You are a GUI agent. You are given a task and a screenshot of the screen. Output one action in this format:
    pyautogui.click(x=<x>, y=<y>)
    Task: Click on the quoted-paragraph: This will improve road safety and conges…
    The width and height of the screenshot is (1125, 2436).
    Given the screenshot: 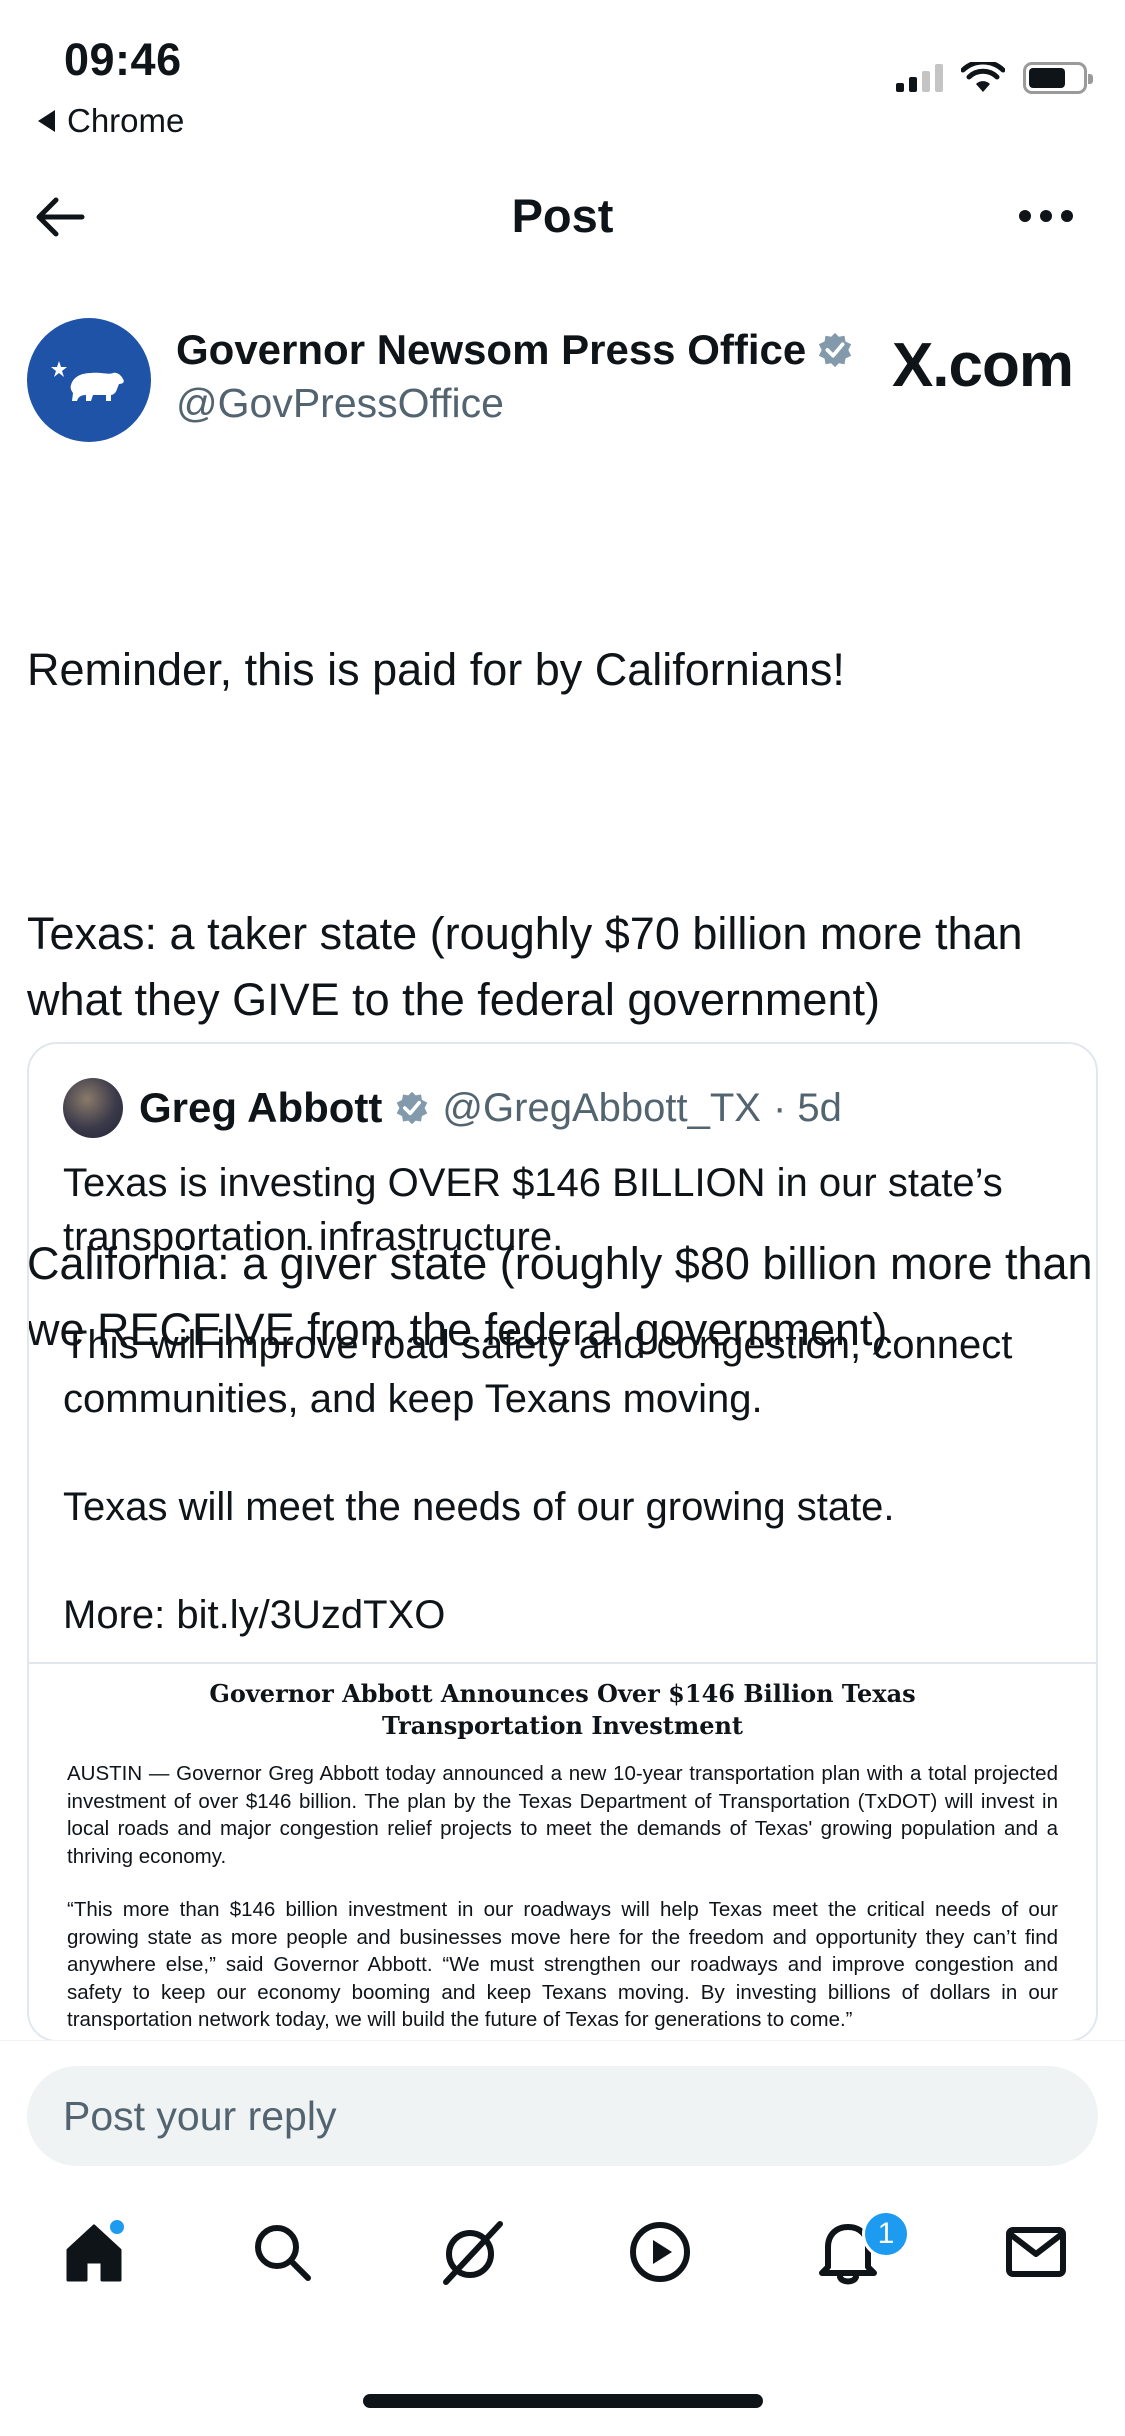 What is the action you would take?
    pyautogui.click(x=538, y=1372)
    